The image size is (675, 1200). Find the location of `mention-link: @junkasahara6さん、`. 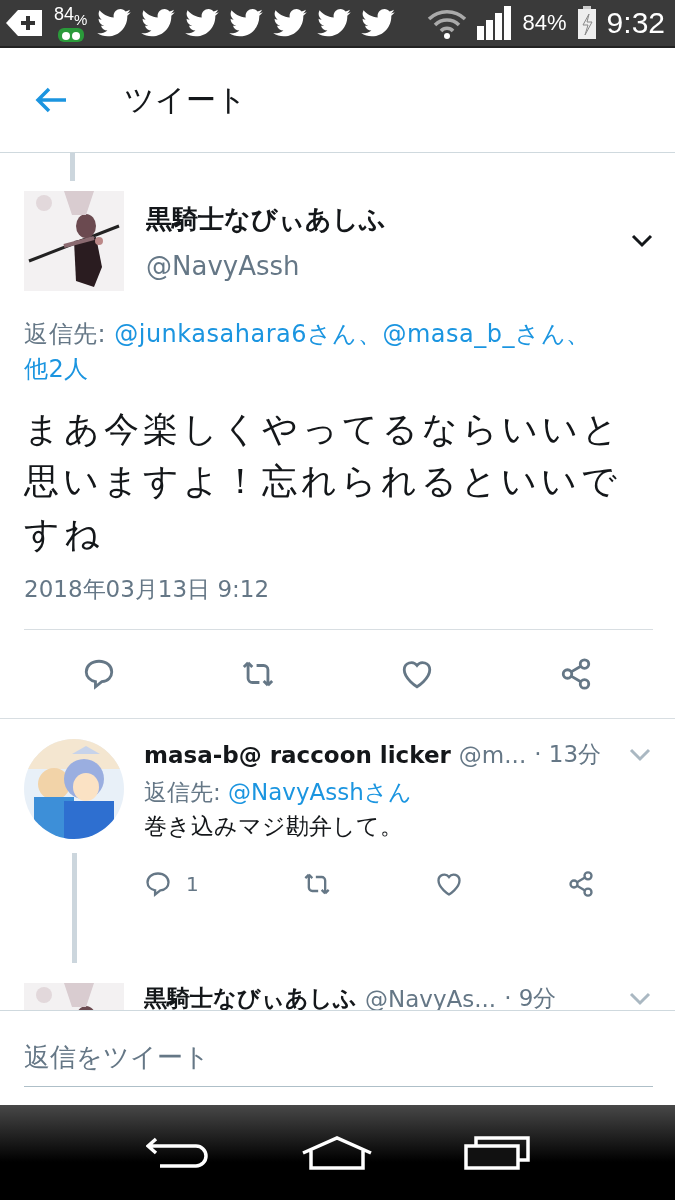

mention-link: @junkasahara6さん、 is located at coordinates (248, 334).